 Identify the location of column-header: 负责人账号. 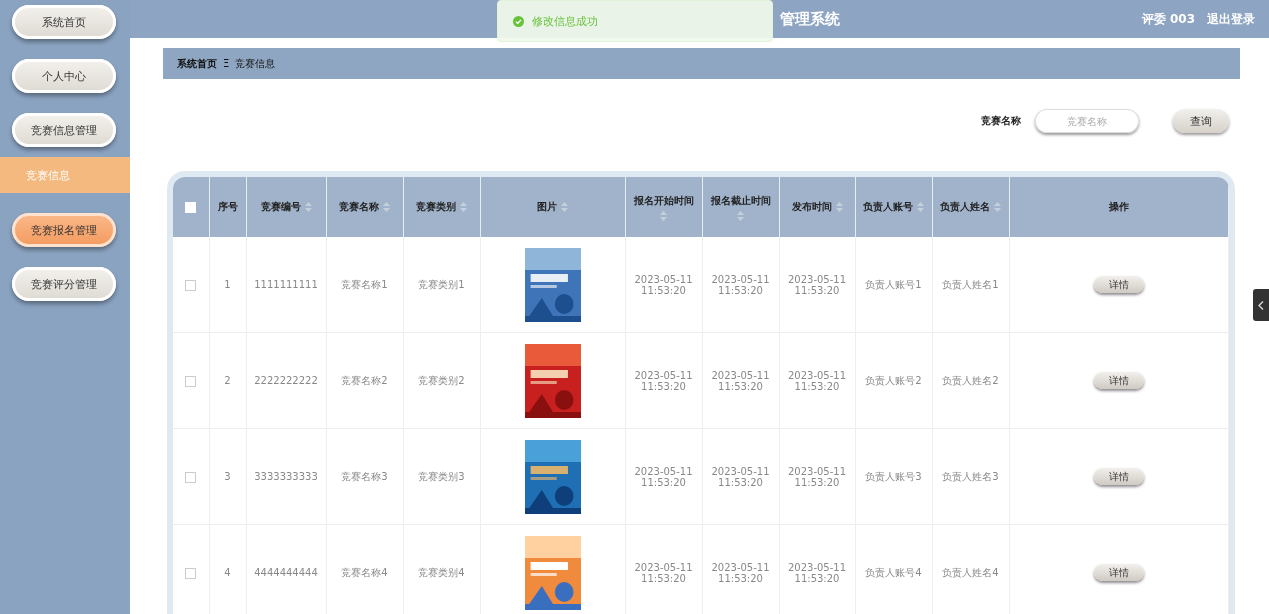
(888, 207).